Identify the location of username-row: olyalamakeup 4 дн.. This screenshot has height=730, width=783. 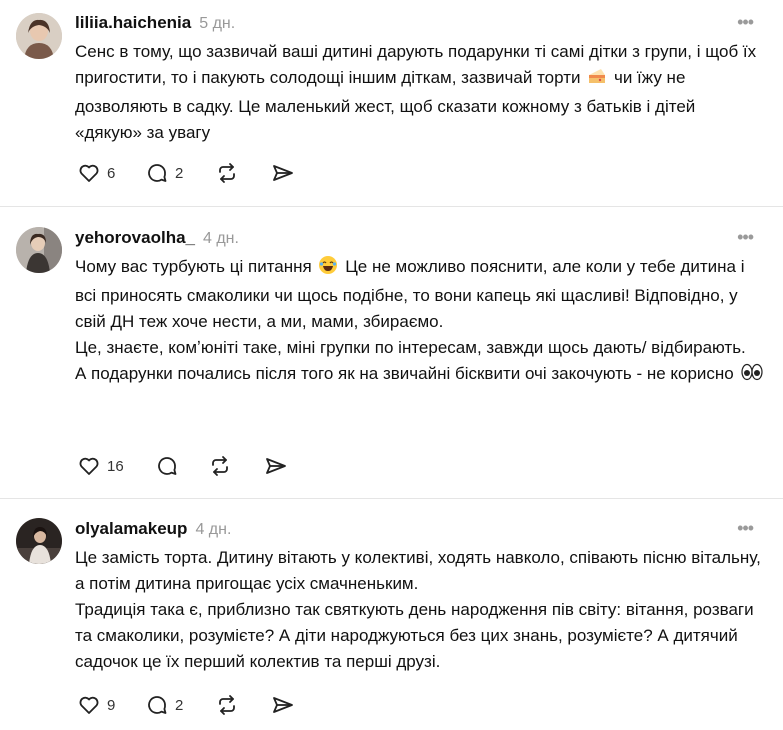
(153, 529).